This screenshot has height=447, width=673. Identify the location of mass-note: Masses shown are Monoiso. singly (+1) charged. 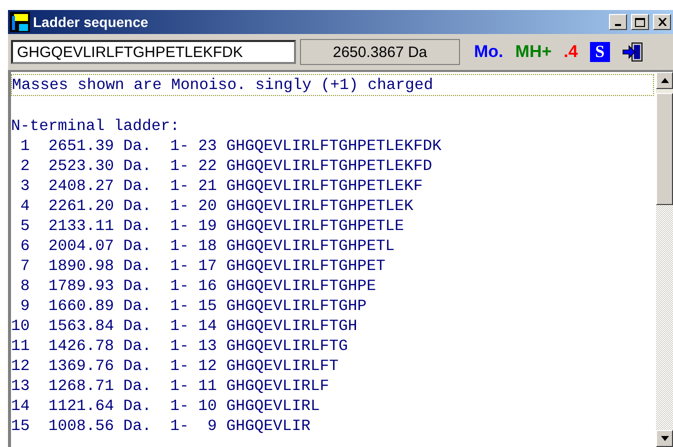
(332, 85).